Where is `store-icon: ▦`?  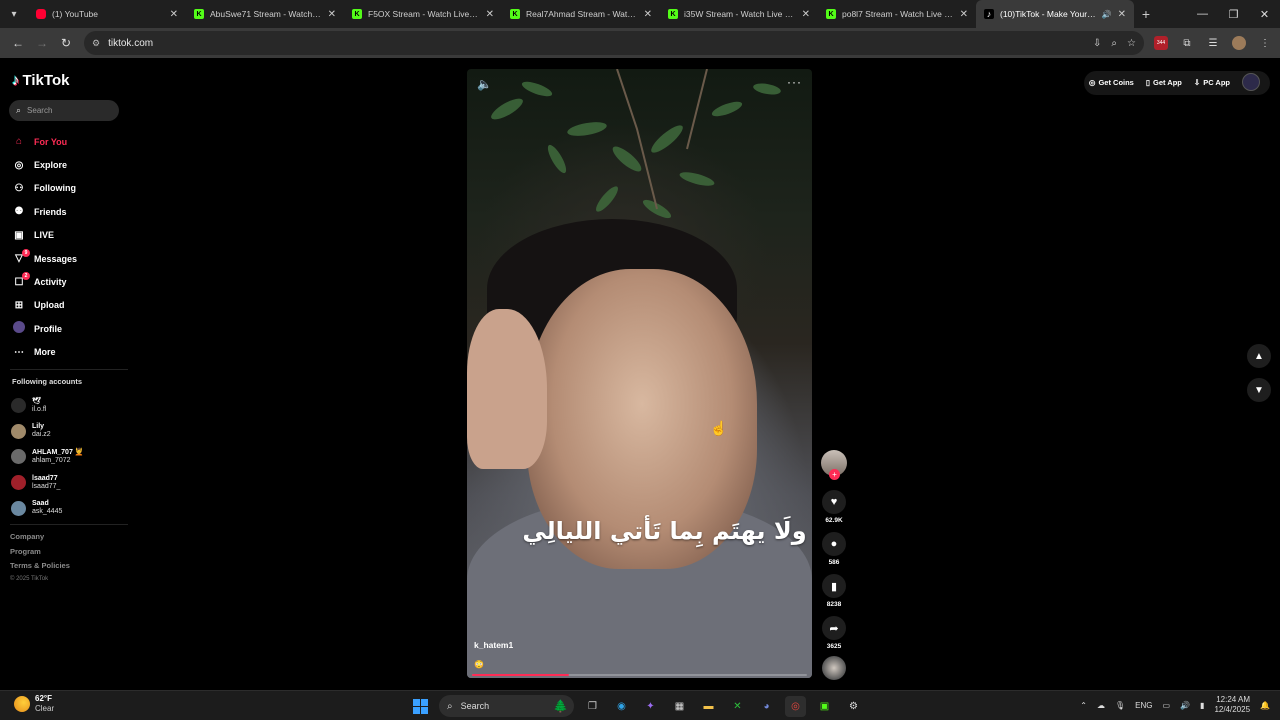 store-icon: ▦ is located at coordinates (679, 706).